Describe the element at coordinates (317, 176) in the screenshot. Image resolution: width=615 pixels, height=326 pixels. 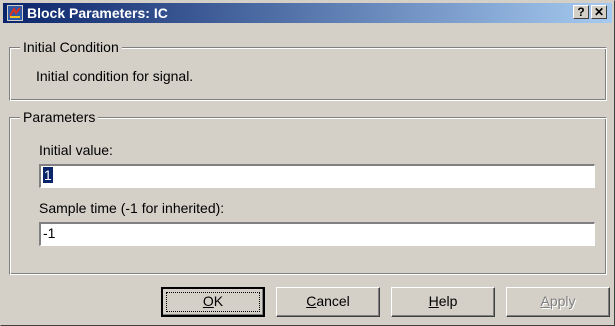
I see `initial-value-field: 1` at that location.